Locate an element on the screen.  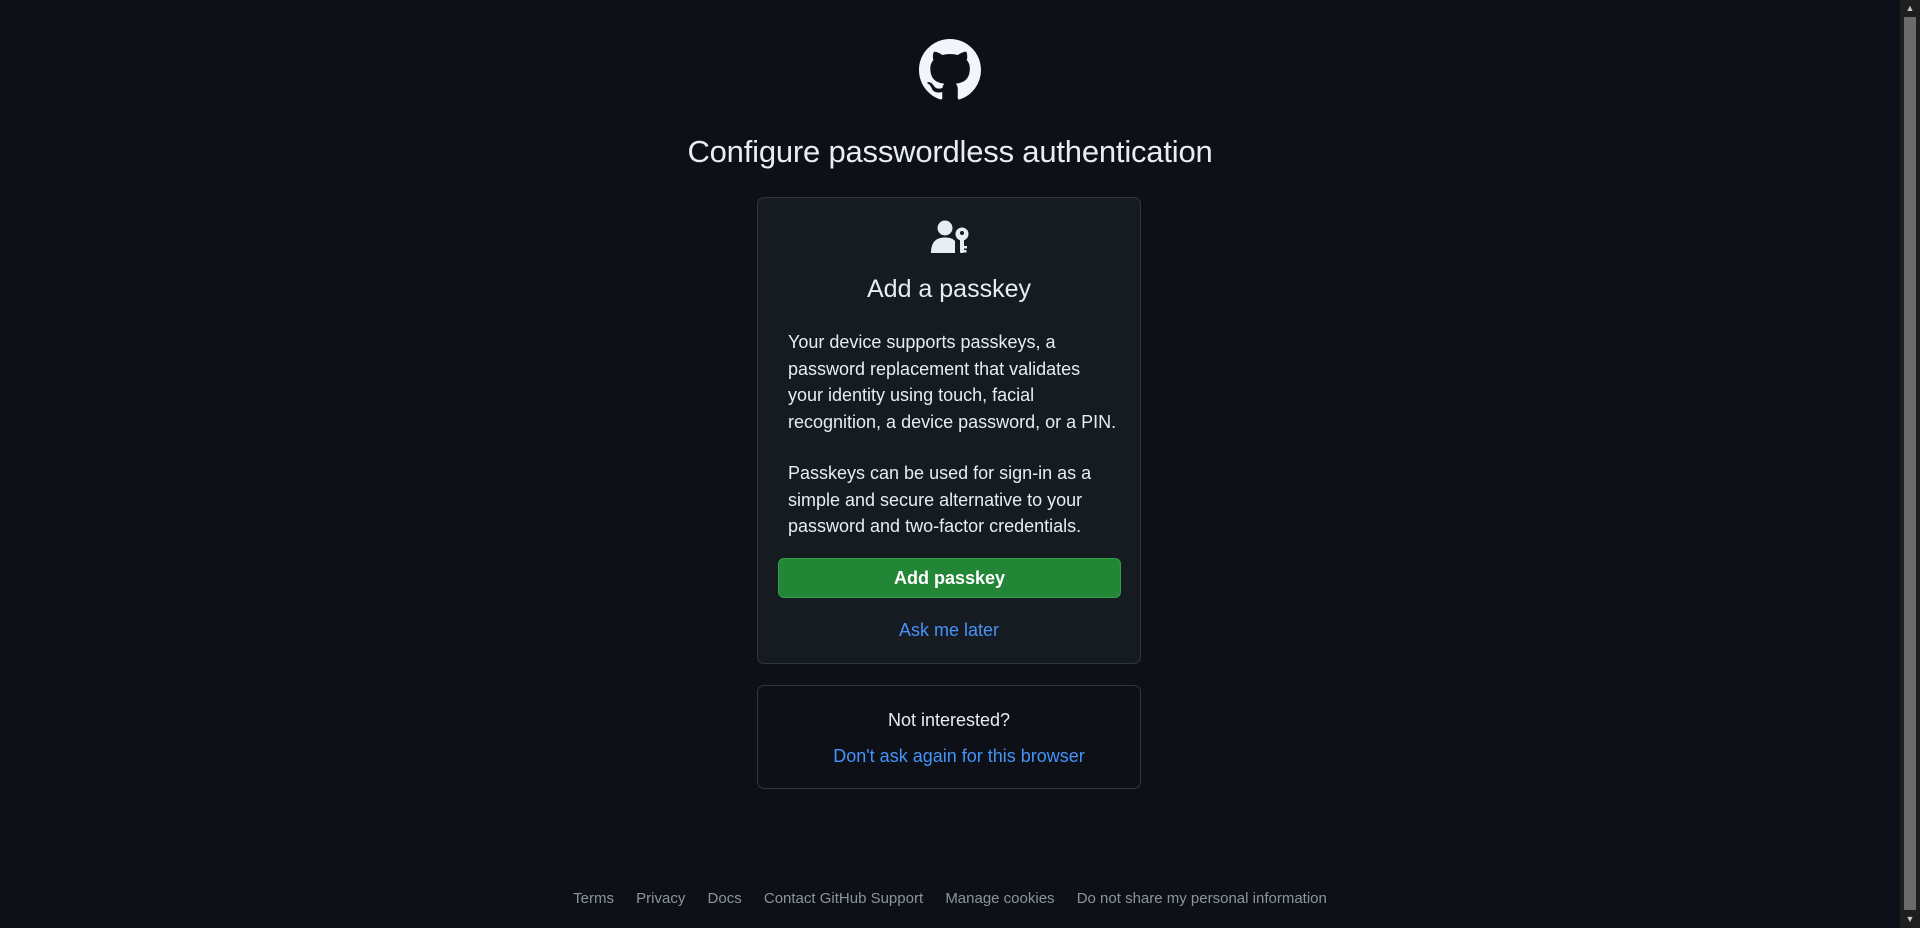
github-logo-icon is located at coordinates (950, 70).